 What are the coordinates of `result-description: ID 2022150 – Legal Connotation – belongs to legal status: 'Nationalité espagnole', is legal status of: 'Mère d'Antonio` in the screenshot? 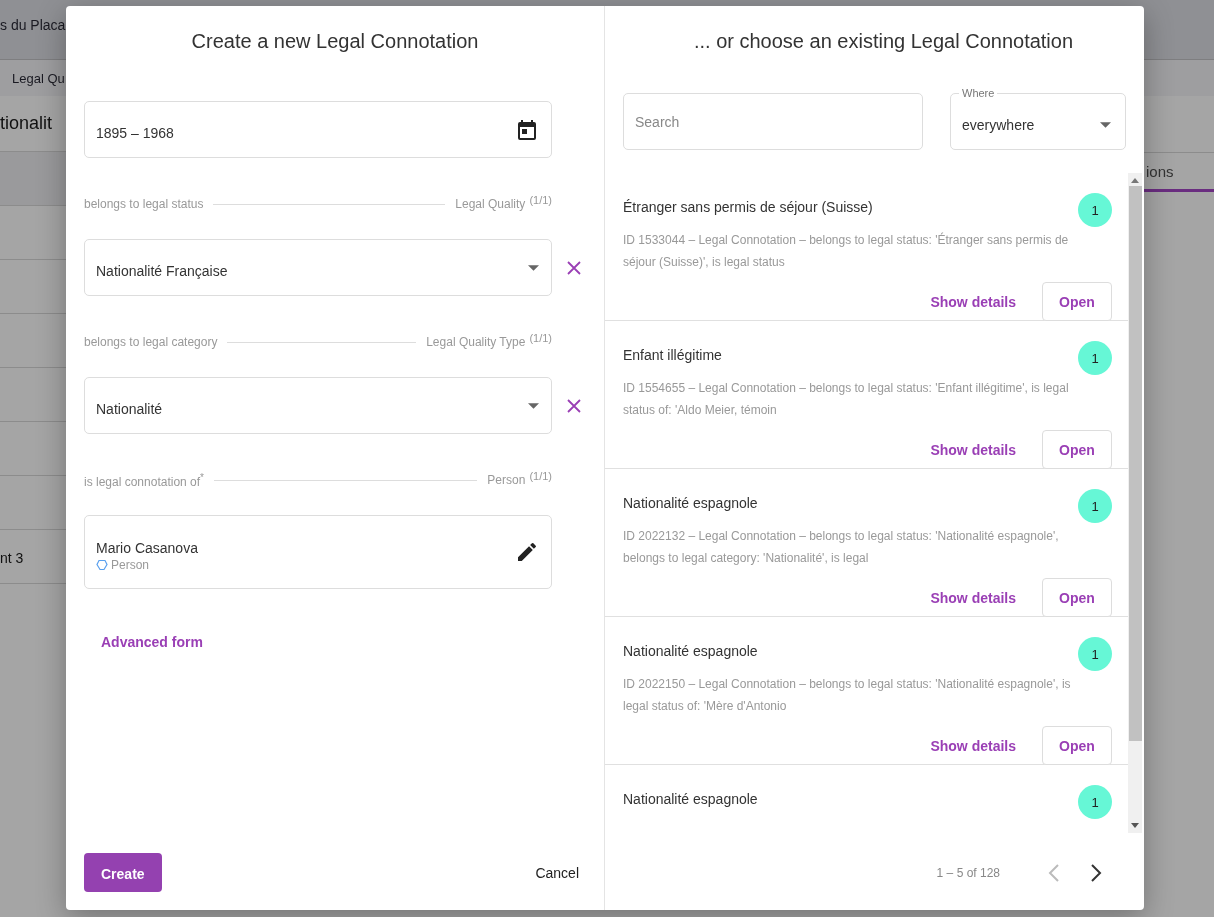 It's located at (847, 695).